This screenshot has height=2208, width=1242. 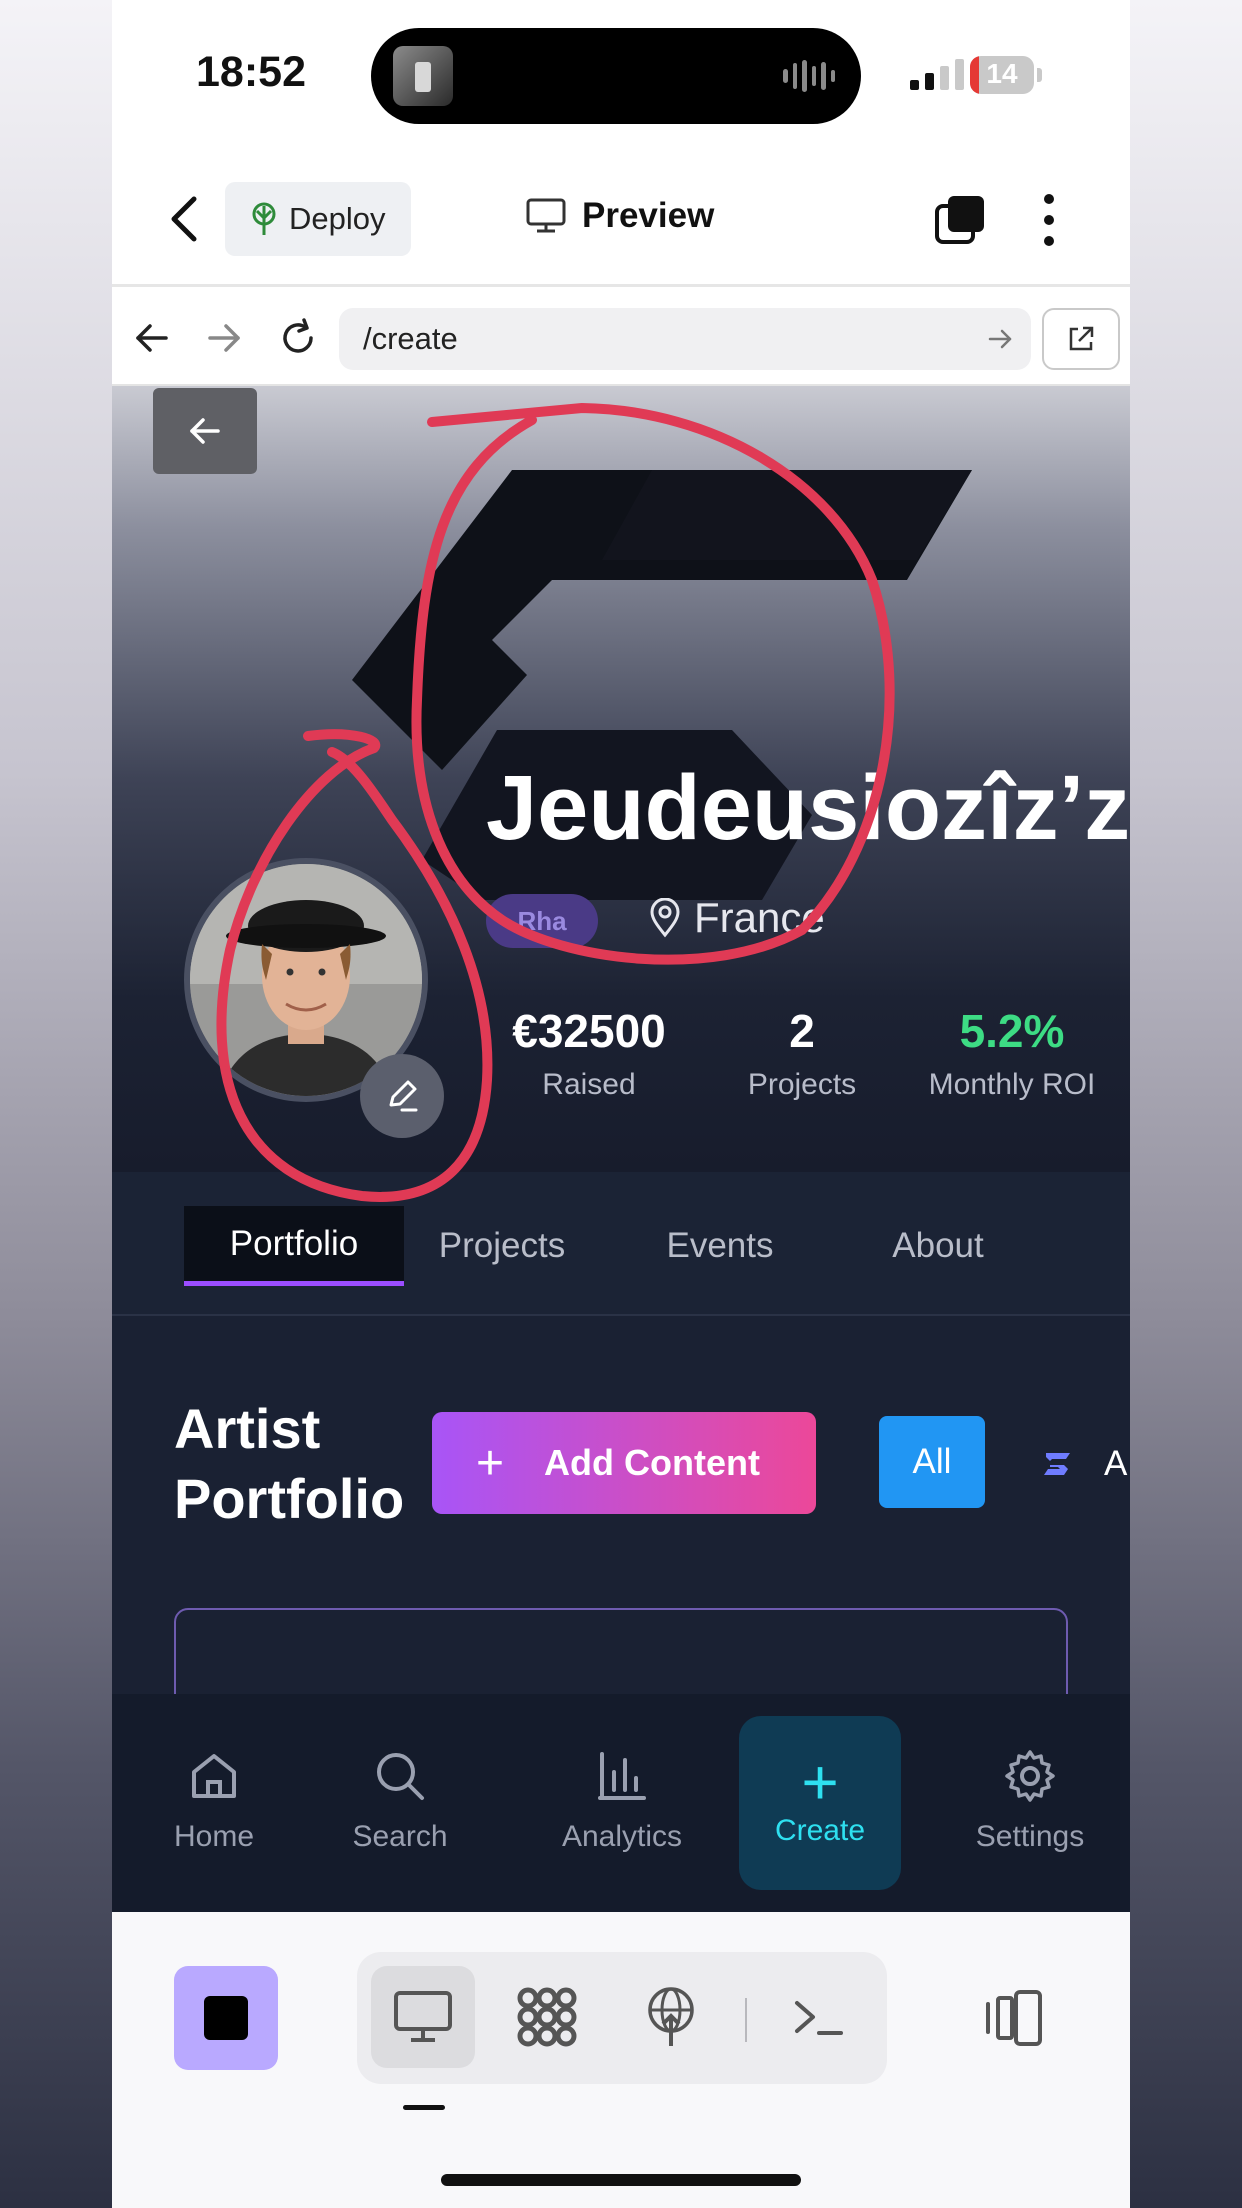 I want to click on gear-icon, so click(x=1030, y=1776).